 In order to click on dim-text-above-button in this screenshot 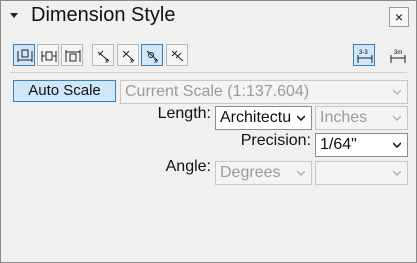, I will do `click(24, 55)`.